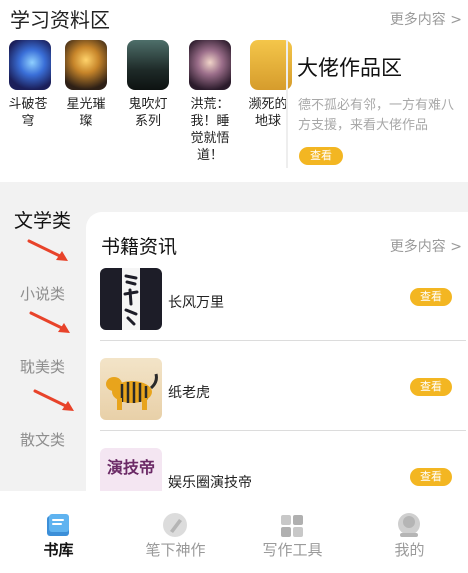 This screenshot has height=573, width=468. Describe the element at coordinates (42, 366) in the screenshot. I see `category-danmei: 耽美类` at that location.